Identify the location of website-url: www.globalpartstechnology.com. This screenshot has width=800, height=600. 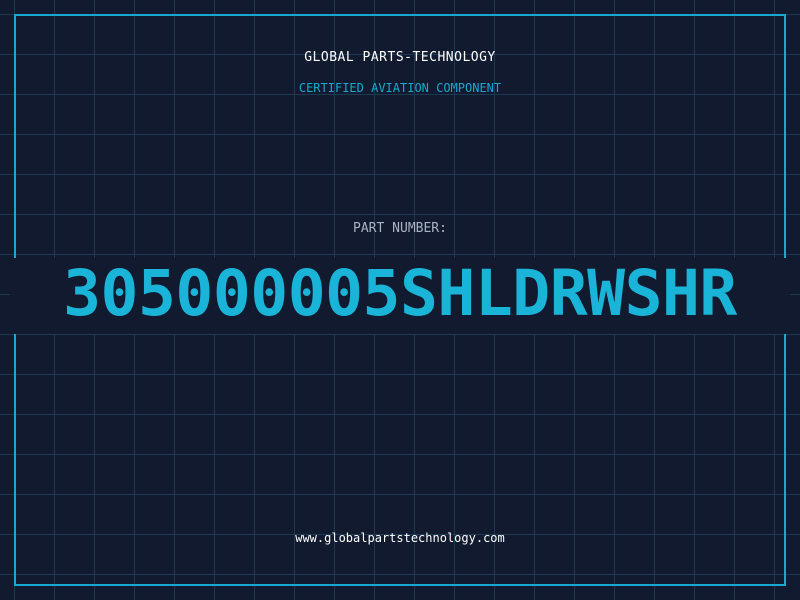
(400, 538).